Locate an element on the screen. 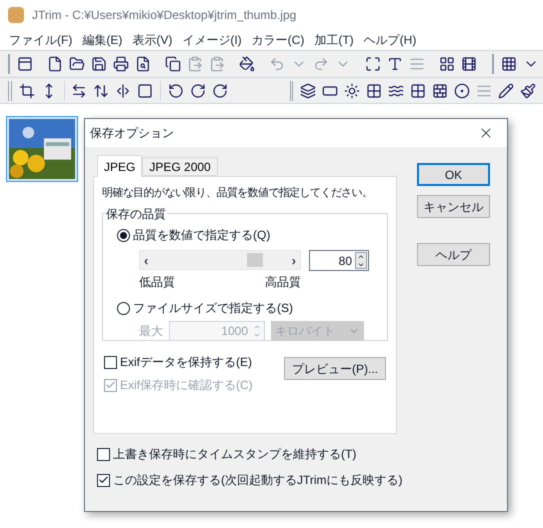 This screenshot has width=543, height=528. max-size-label: 最大 is located at coordinates (151, 331).